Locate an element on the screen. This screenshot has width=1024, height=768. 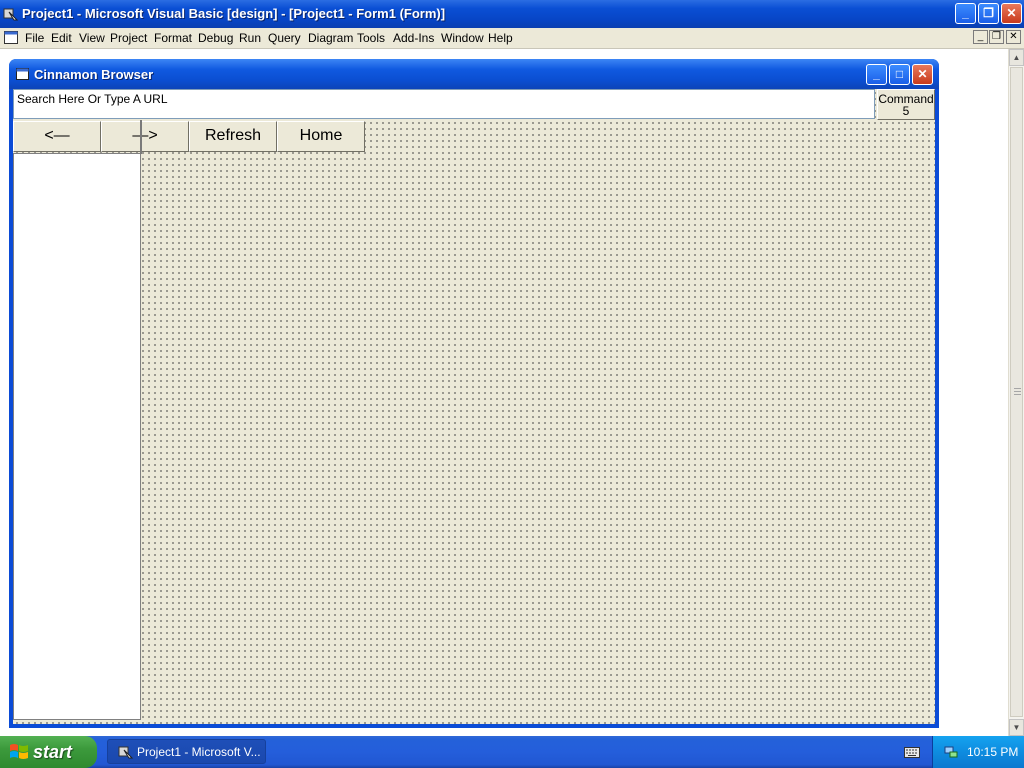
menu-add-ins: Add-Ins is located at coordinates (413, 38).